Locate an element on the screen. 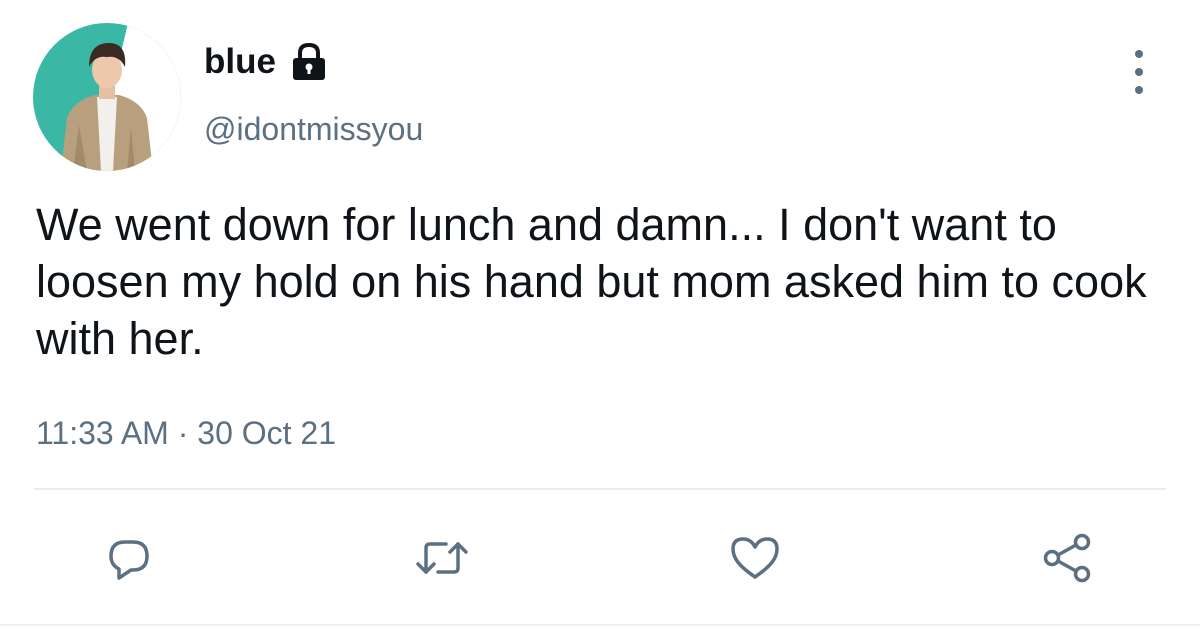 The width and height of the screenshot is (1200, 643). reply-icon is located at coordinates (129, 560).